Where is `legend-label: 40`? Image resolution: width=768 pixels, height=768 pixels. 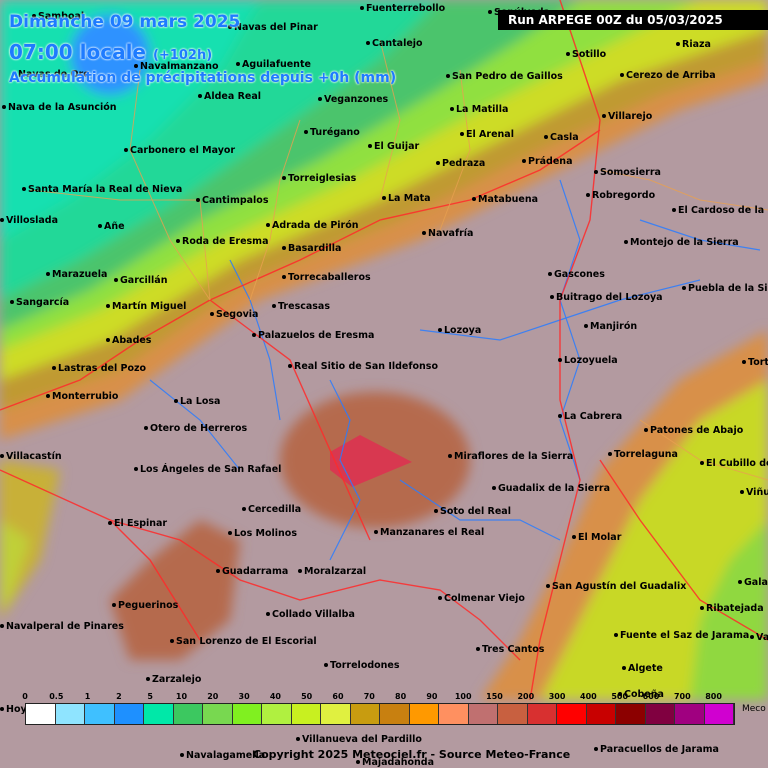
legend-label: 40 is located at coordinates (275, 696).